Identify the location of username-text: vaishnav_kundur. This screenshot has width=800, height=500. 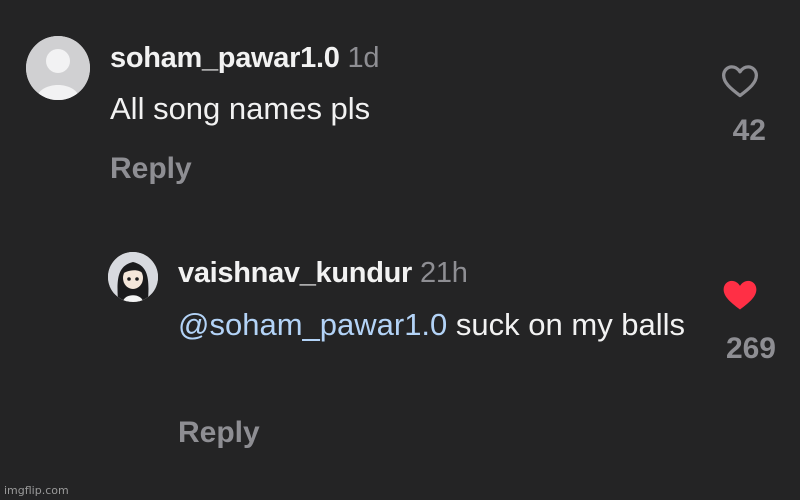
(295, 273).